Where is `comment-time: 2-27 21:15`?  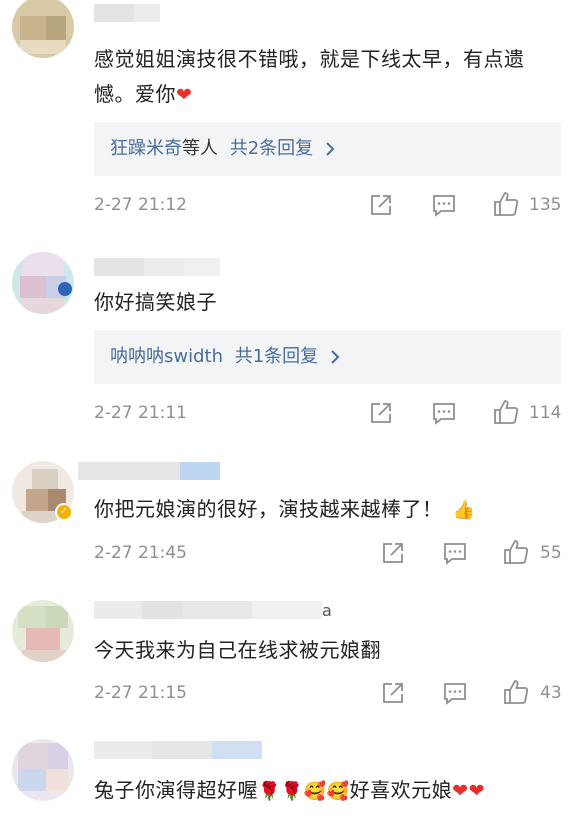 comment-time: 2-27 21:15 is located at coordinates (140, 693).